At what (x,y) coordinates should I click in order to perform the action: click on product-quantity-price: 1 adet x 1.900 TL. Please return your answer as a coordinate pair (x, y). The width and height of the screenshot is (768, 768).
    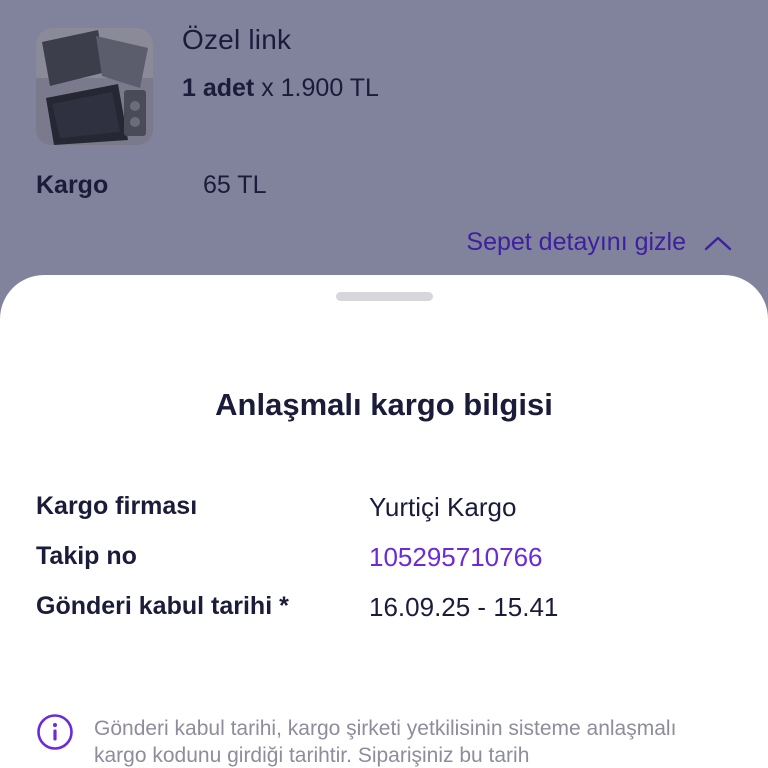
    Looking at the image, I should click on (280, 88).